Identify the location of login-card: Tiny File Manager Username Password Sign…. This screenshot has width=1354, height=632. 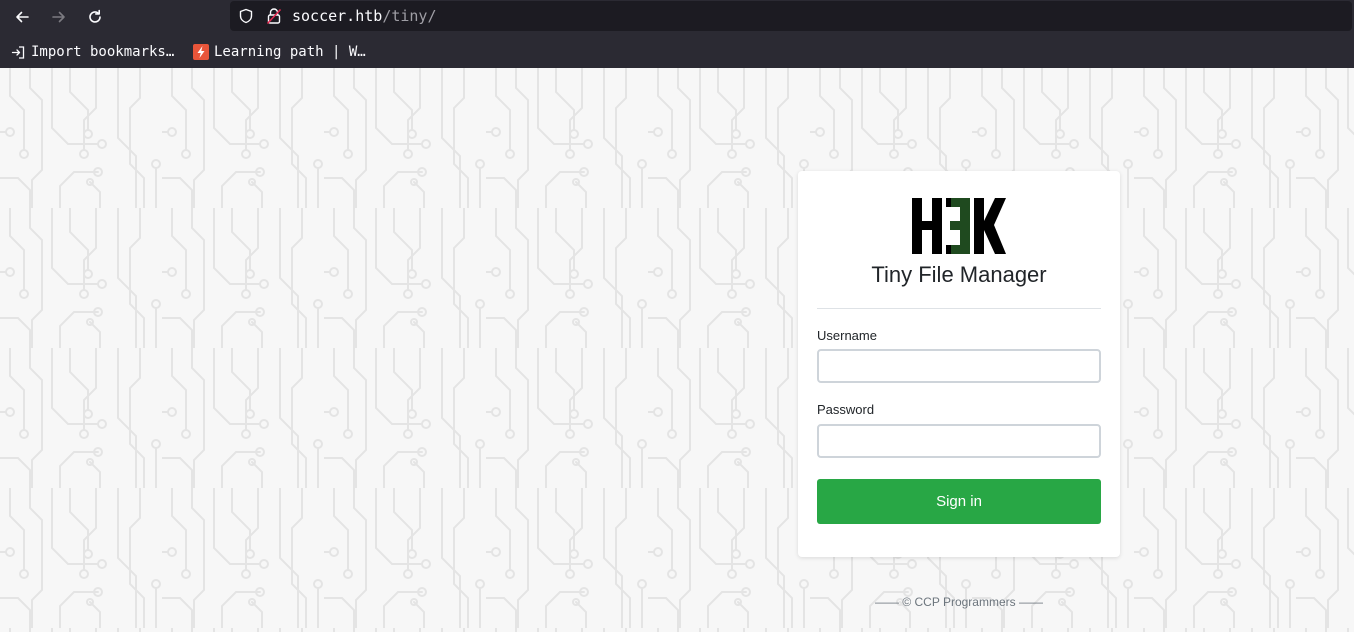
(959, 364).